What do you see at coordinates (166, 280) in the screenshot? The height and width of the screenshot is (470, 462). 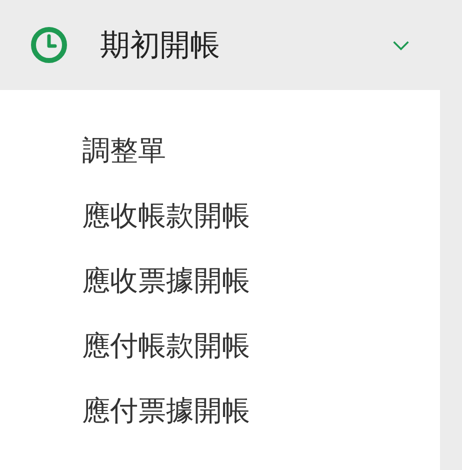 I see `submenu-item: 應收票據開帳` at bounding box center [166, 280].